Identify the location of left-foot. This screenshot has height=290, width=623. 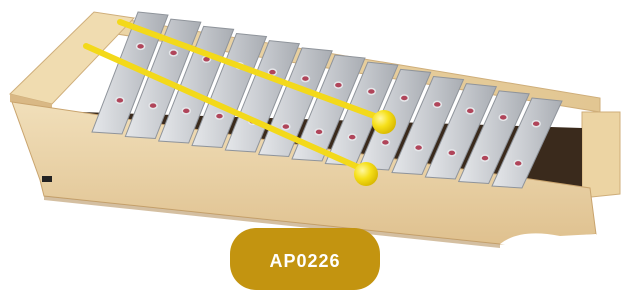
(47, 179).